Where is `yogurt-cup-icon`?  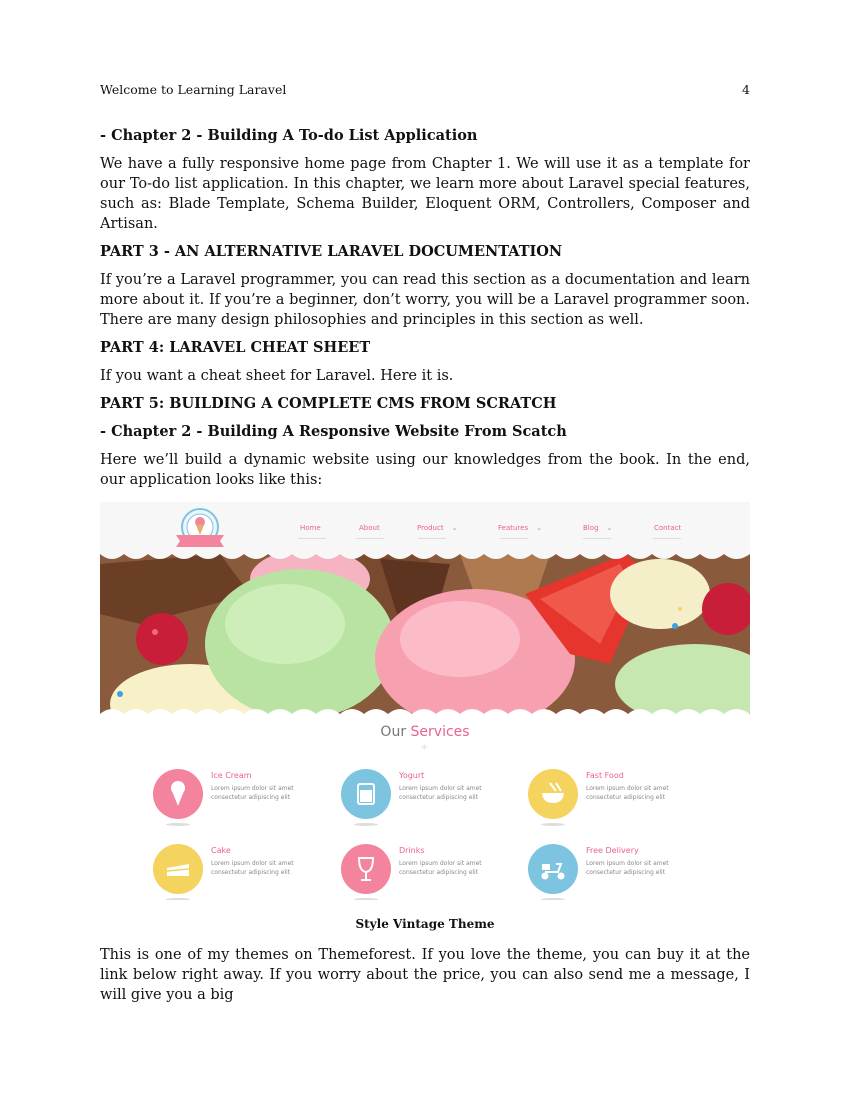 yogurt-cup-icon is located at coordinates (366, 794).